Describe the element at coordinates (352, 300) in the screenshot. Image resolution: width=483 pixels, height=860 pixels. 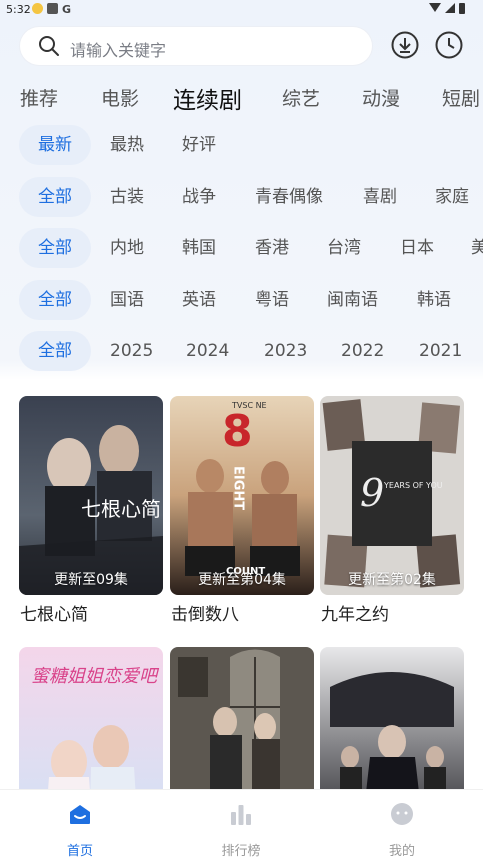
I see `filter-chip: 闽南语` at that location.